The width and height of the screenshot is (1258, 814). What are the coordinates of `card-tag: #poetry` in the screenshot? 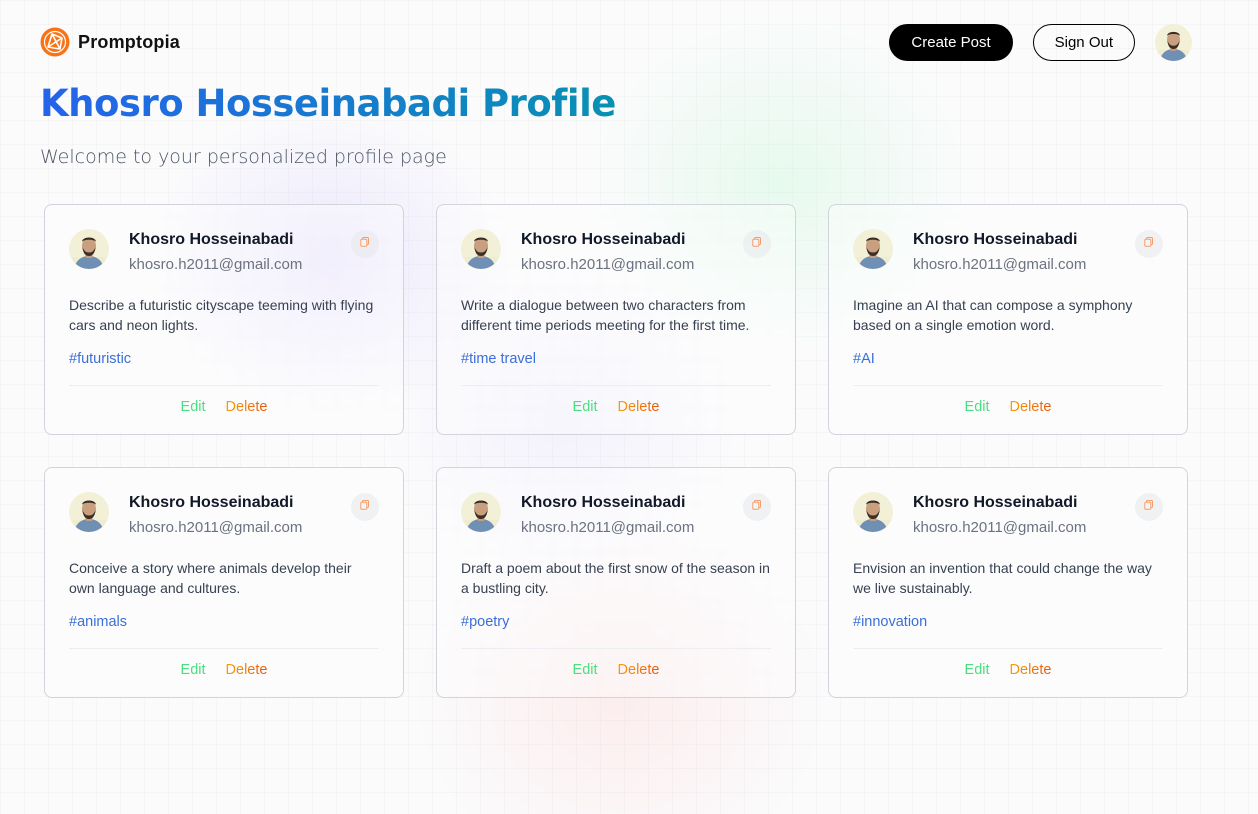 It's located at (485, 622).